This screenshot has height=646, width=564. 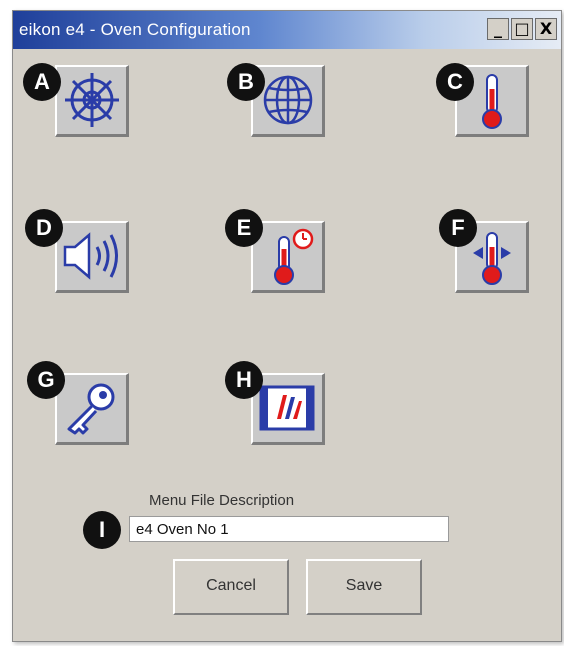 I want to click on menu-file-description-label: Menu File Description, so click(x=222, y=500).